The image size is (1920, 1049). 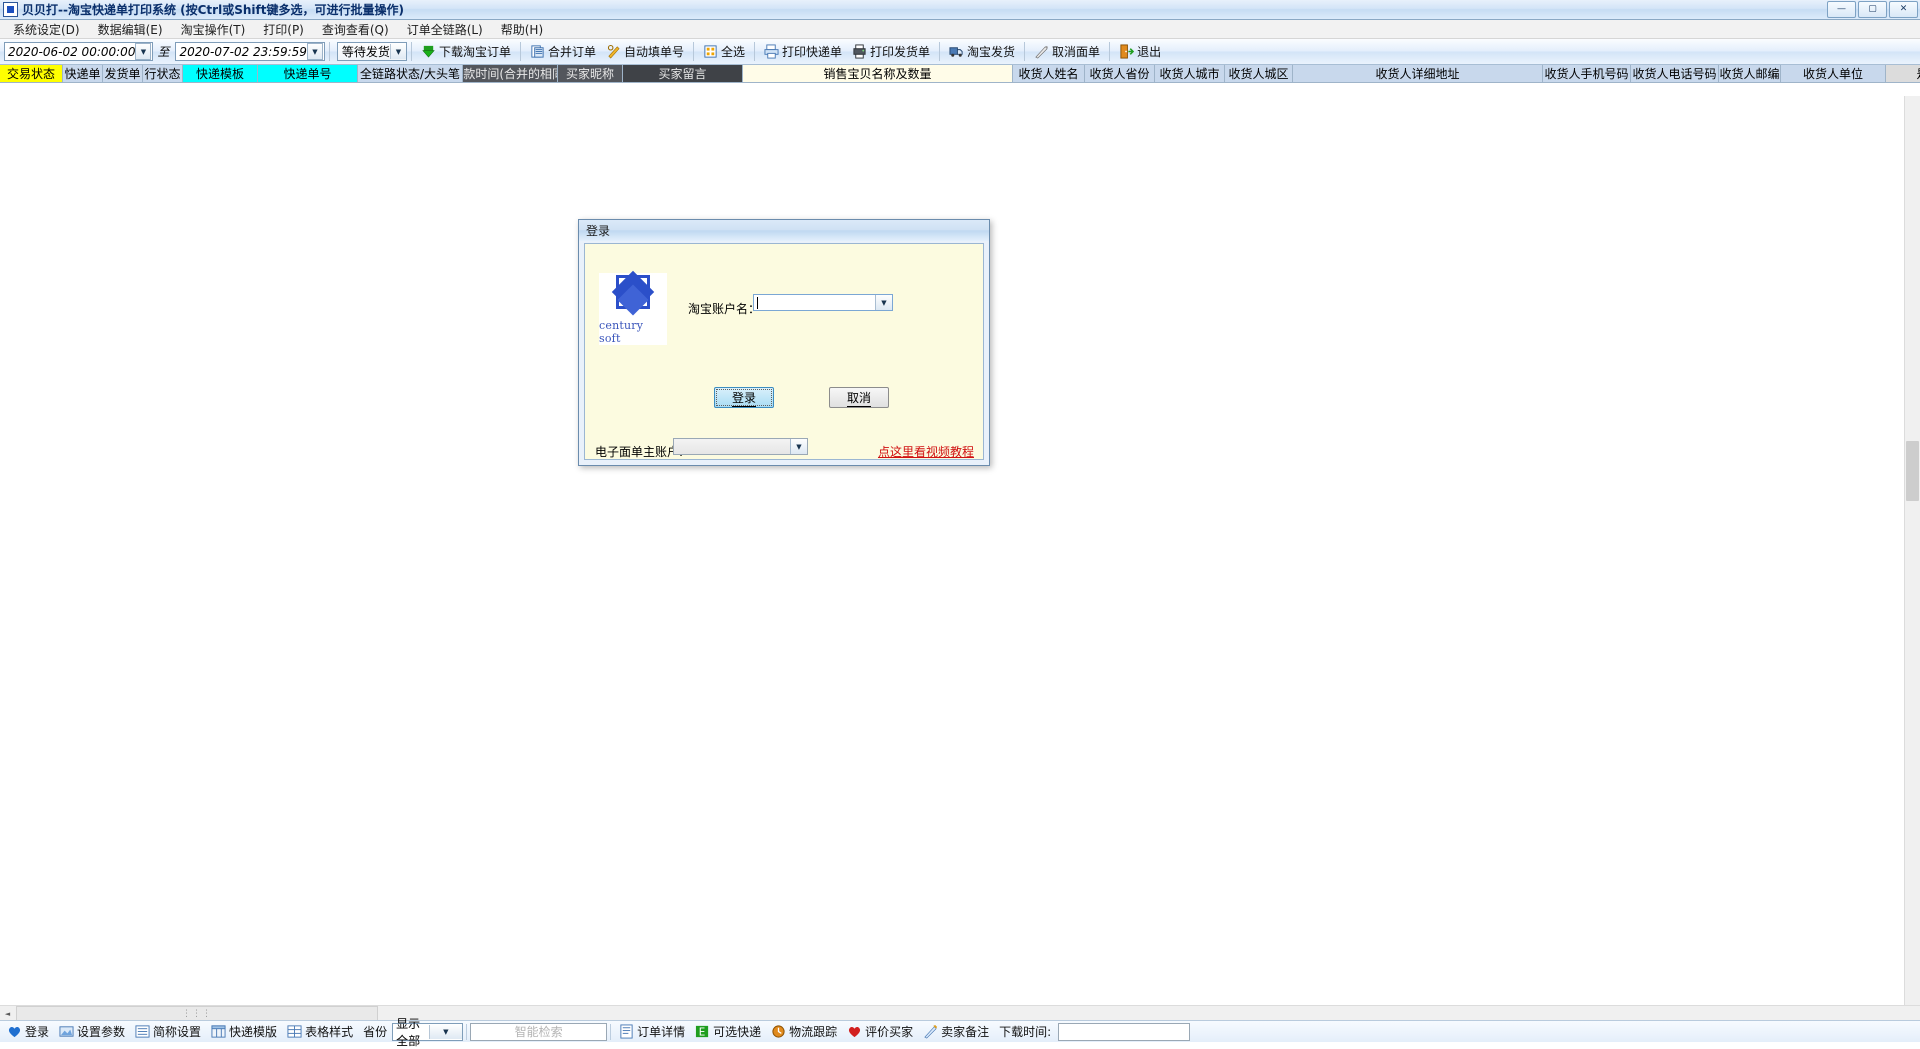 What do you see at coordinates (740, 446) in the screenshot?
I see `ebill-account-select: ▼` at bounding box center [740, 446].